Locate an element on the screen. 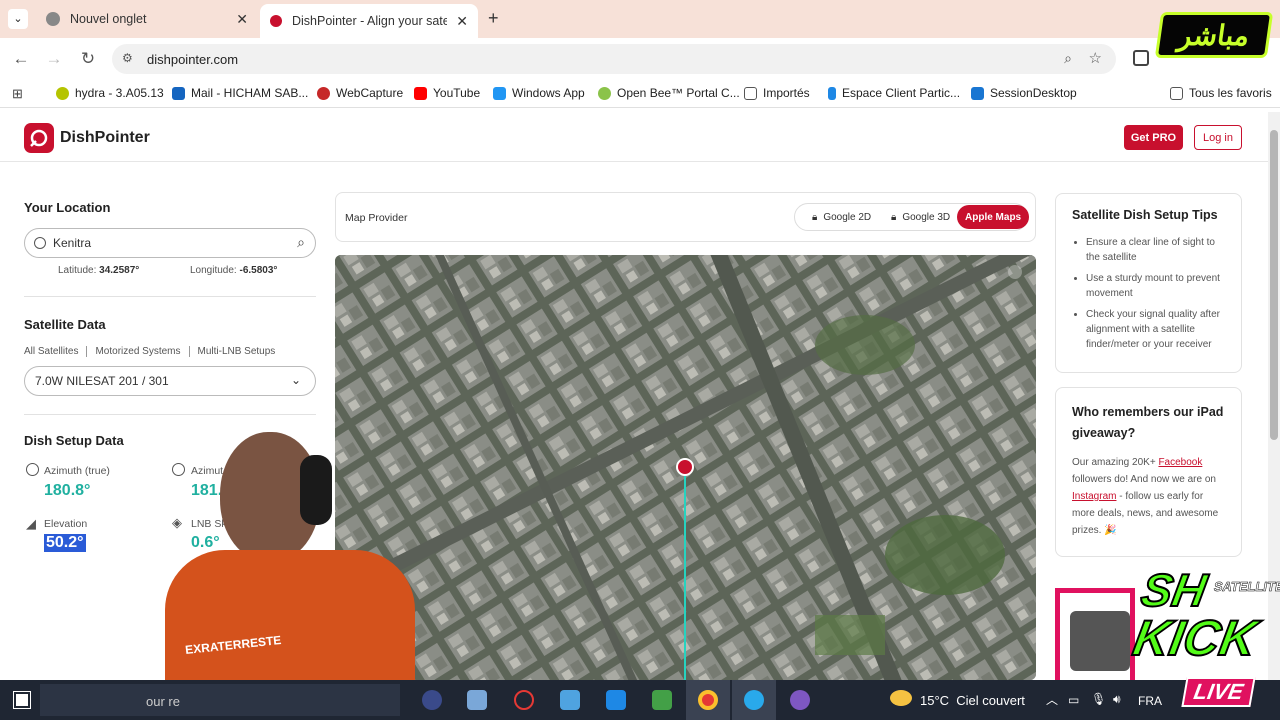 This screenshot has height=720, width=1280. openbee-icon is located at coordinates (604, 93).